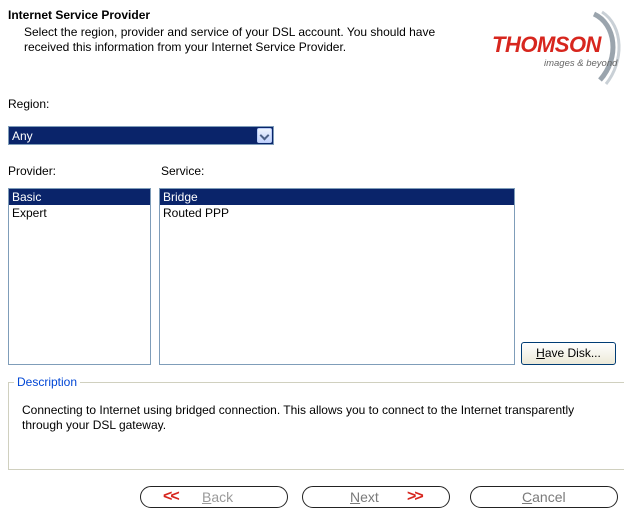 This screenshot has width=624, height=508. What do you see at coordinates (549, 497) in the screenshot?
I see `cancel-label-rest: ancel` at bounding box center [549, 497].